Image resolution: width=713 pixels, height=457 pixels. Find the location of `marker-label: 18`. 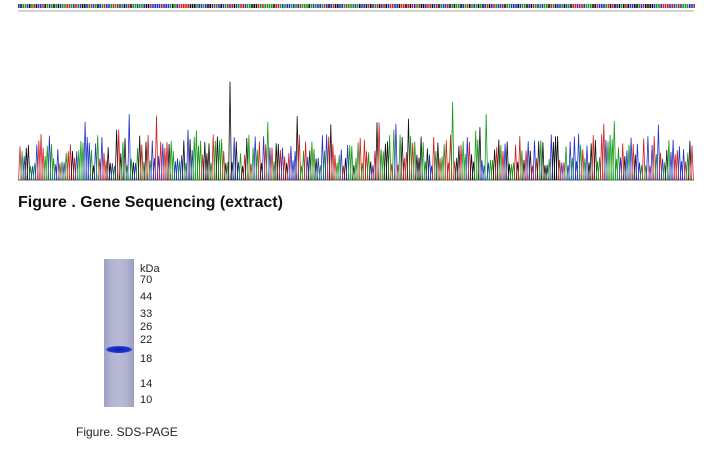

marker-label: 18 is located at coordinates (146, 359).